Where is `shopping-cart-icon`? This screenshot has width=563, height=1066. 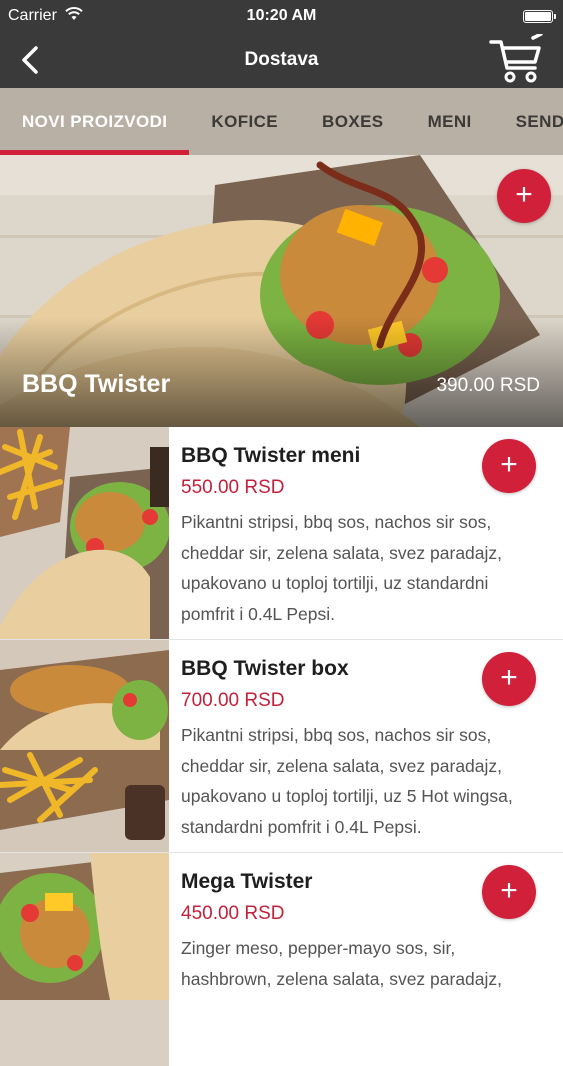 shopping-cart-icon is located at coordinates (516, 57).